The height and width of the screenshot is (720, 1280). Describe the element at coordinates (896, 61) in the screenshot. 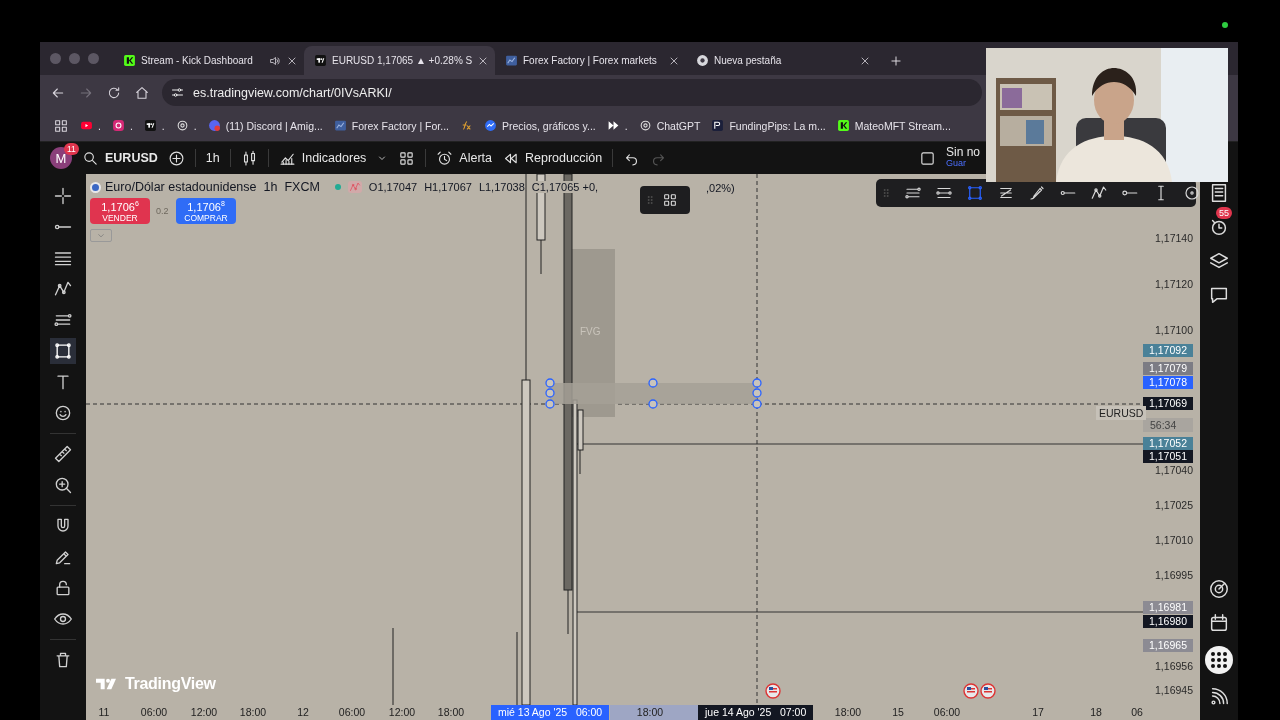

I see `new-tab-icon` at that location.